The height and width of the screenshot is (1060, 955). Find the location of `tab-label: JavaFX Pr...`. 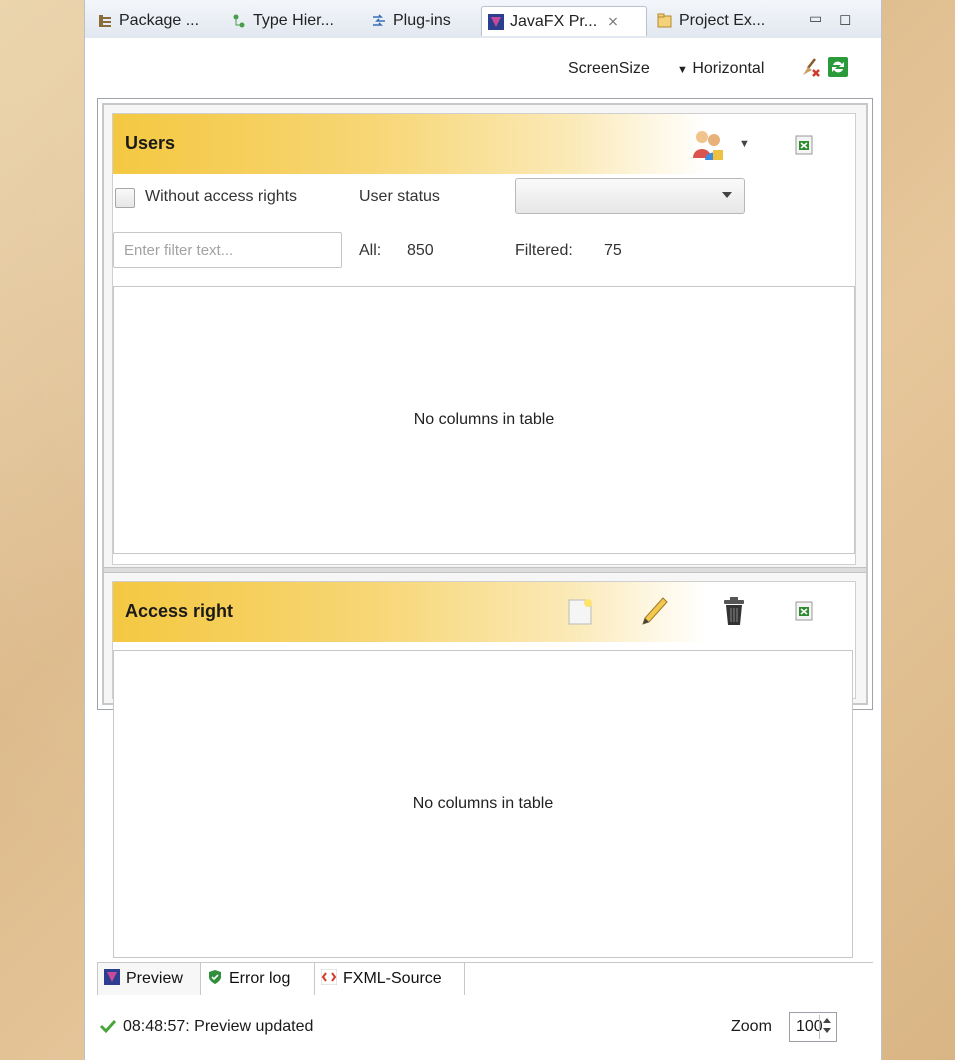

tab-label: JavaFX Pr... is located at coordinates (554, 21).